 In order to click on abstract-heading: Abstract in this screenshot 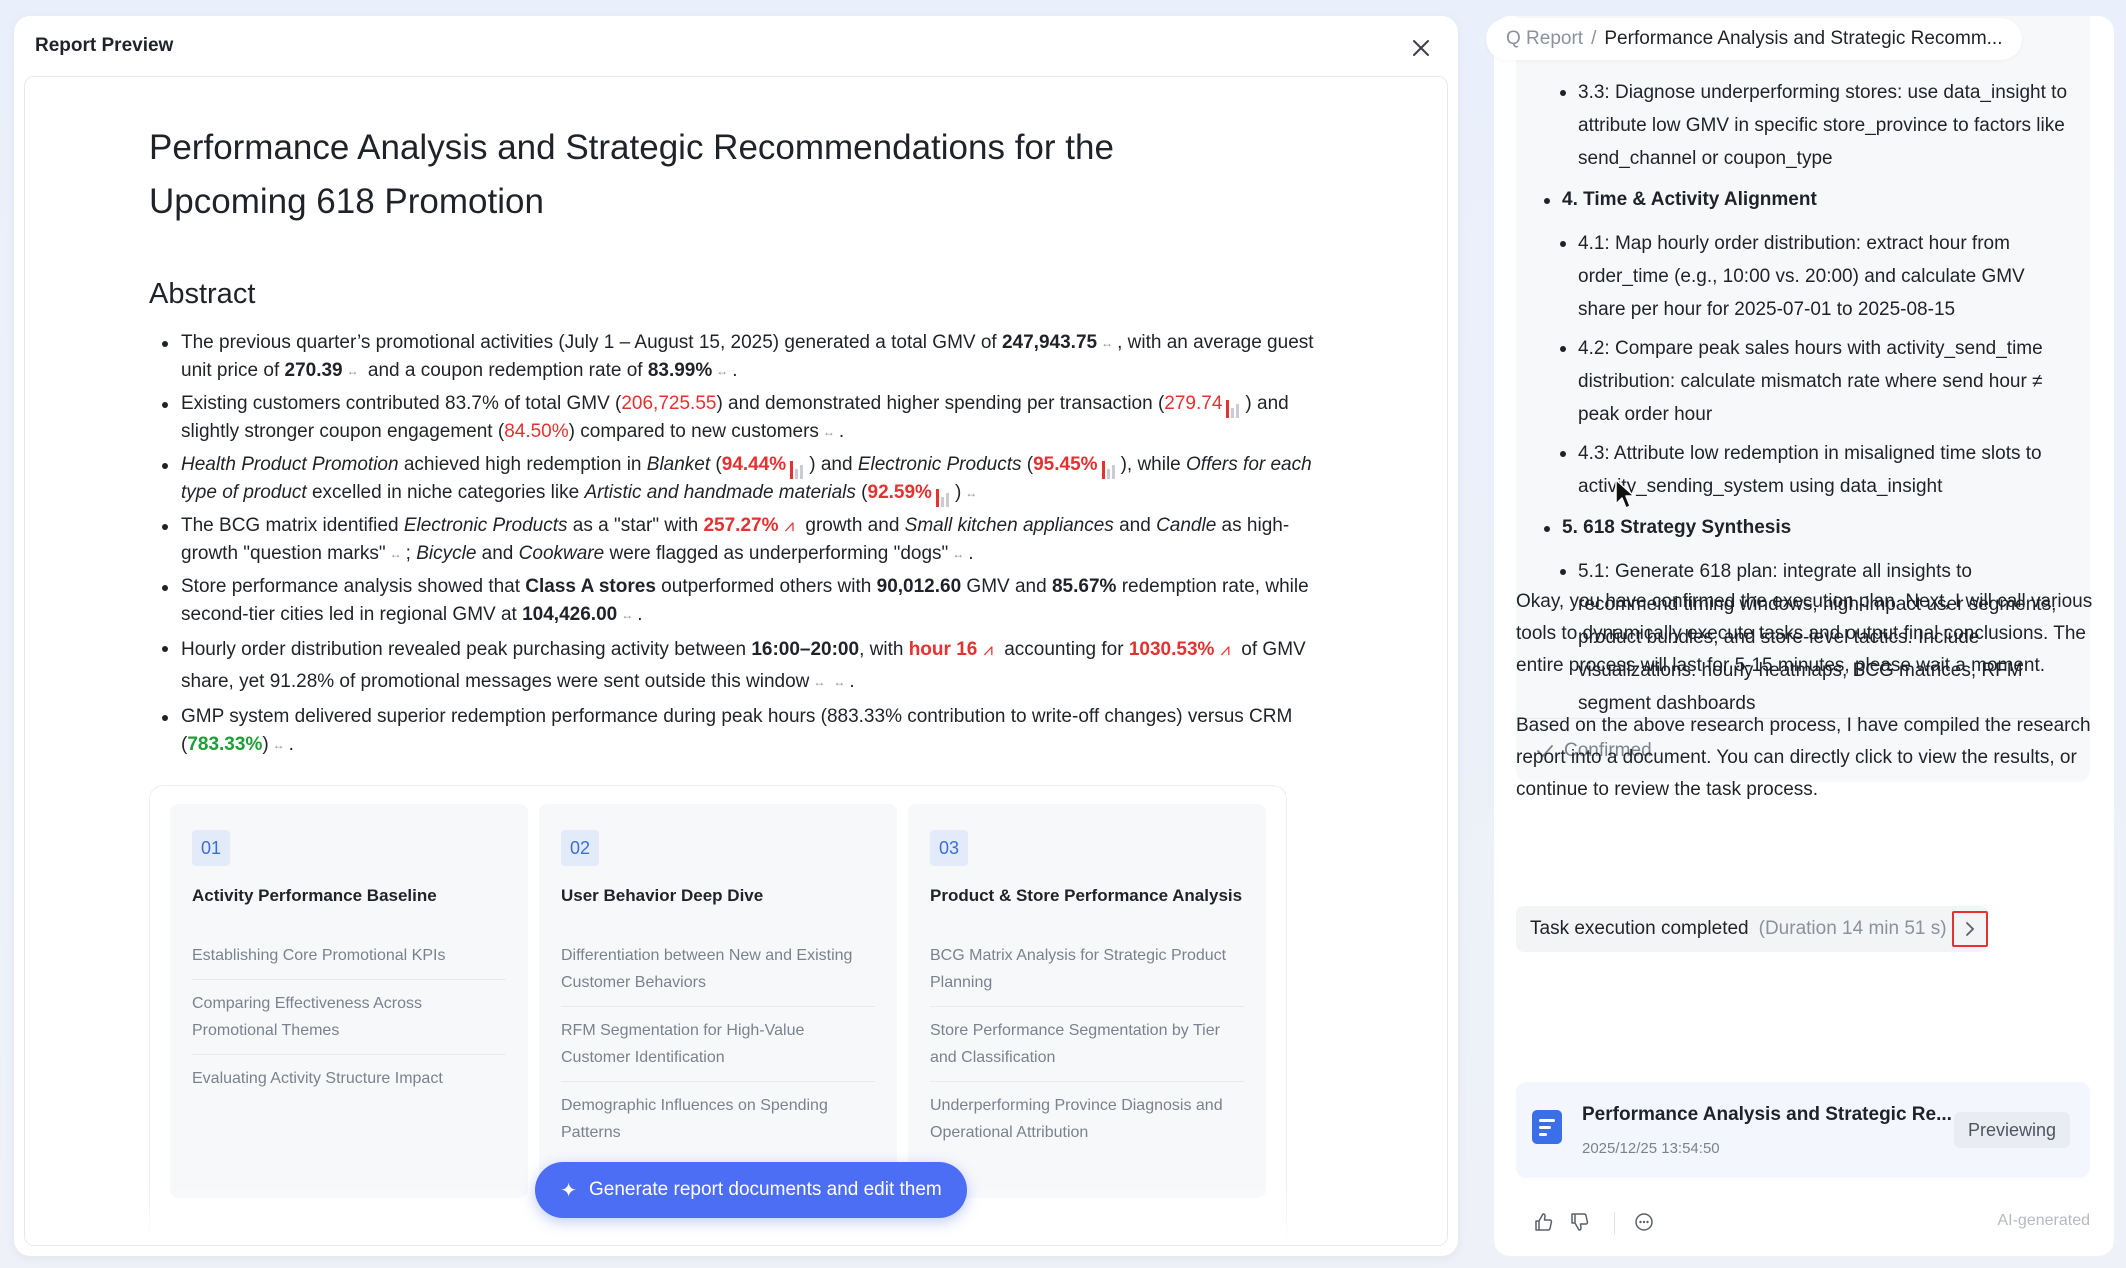, I will do `click(202, 294)`.